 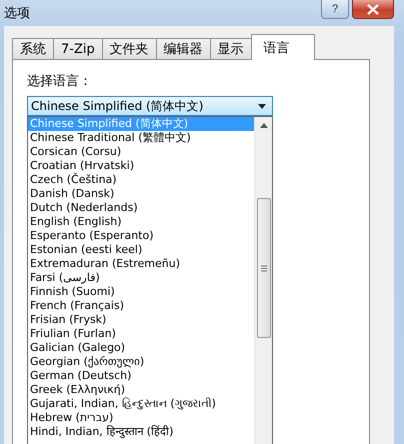 I want to click on language-option: Czech (Čeština), so click(x=141, y=180).